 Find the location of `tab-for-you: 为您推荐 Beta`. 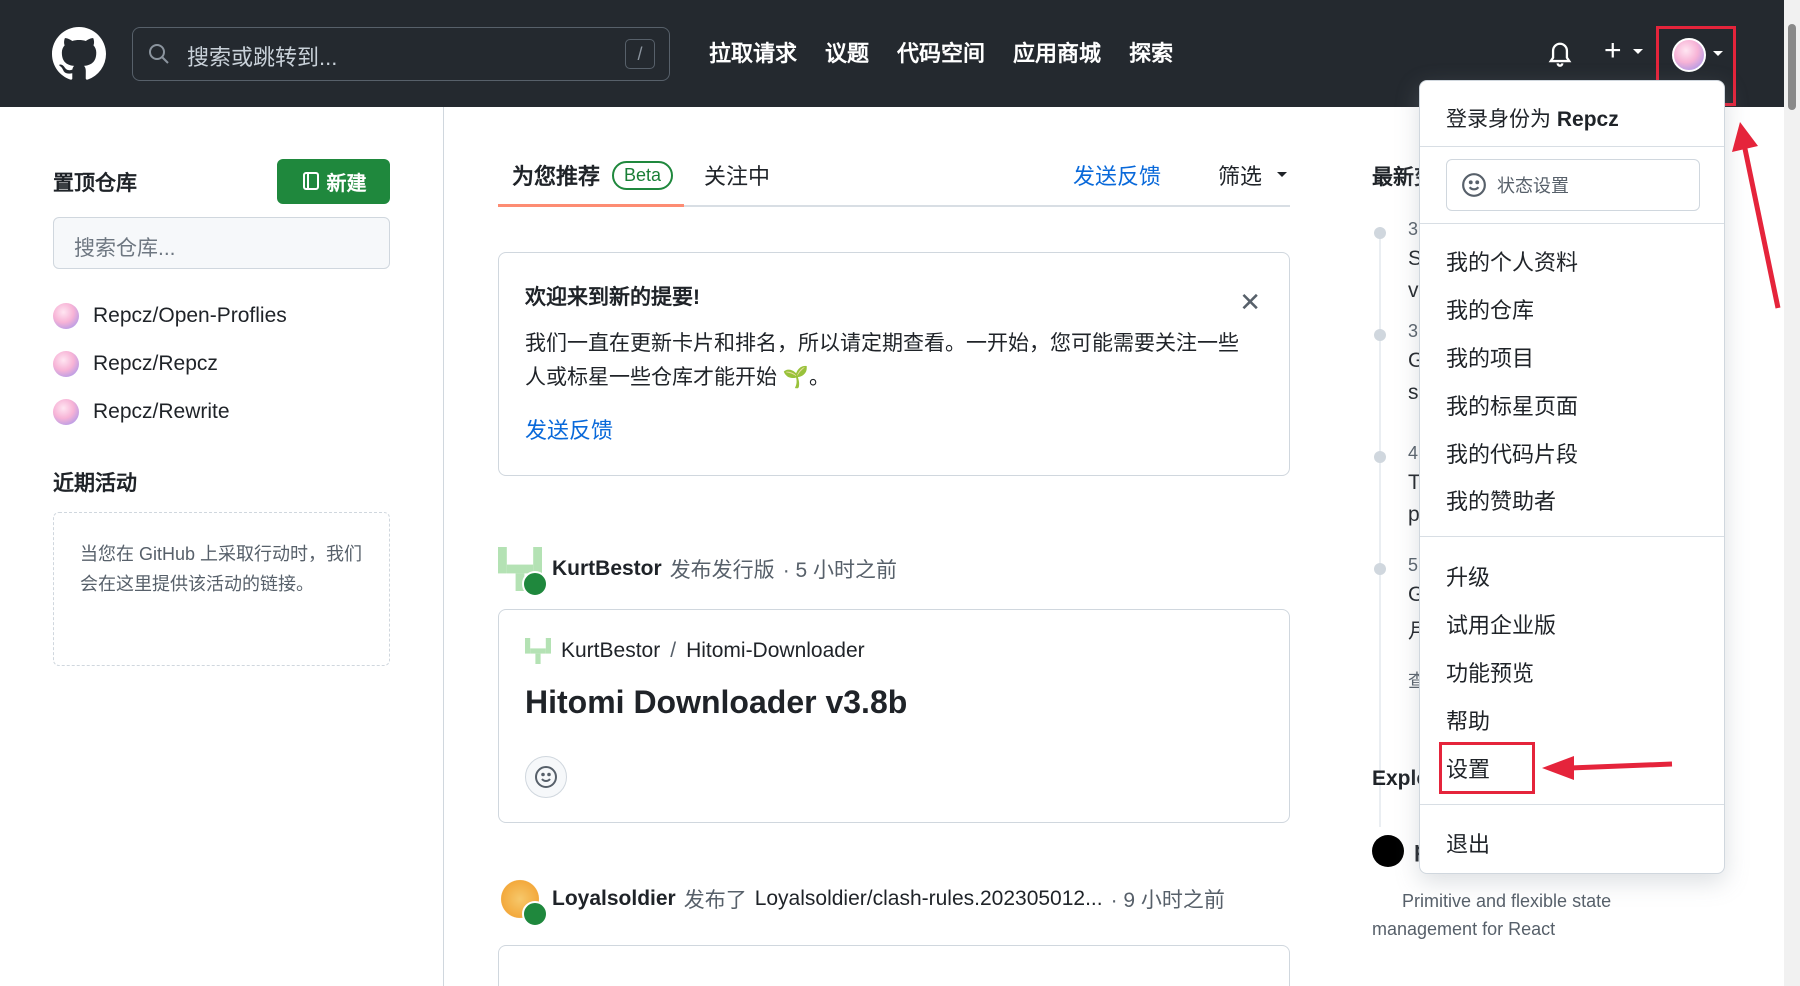

tab-for-you: 为您推荐 Beta is located at coordinates (593, 175).